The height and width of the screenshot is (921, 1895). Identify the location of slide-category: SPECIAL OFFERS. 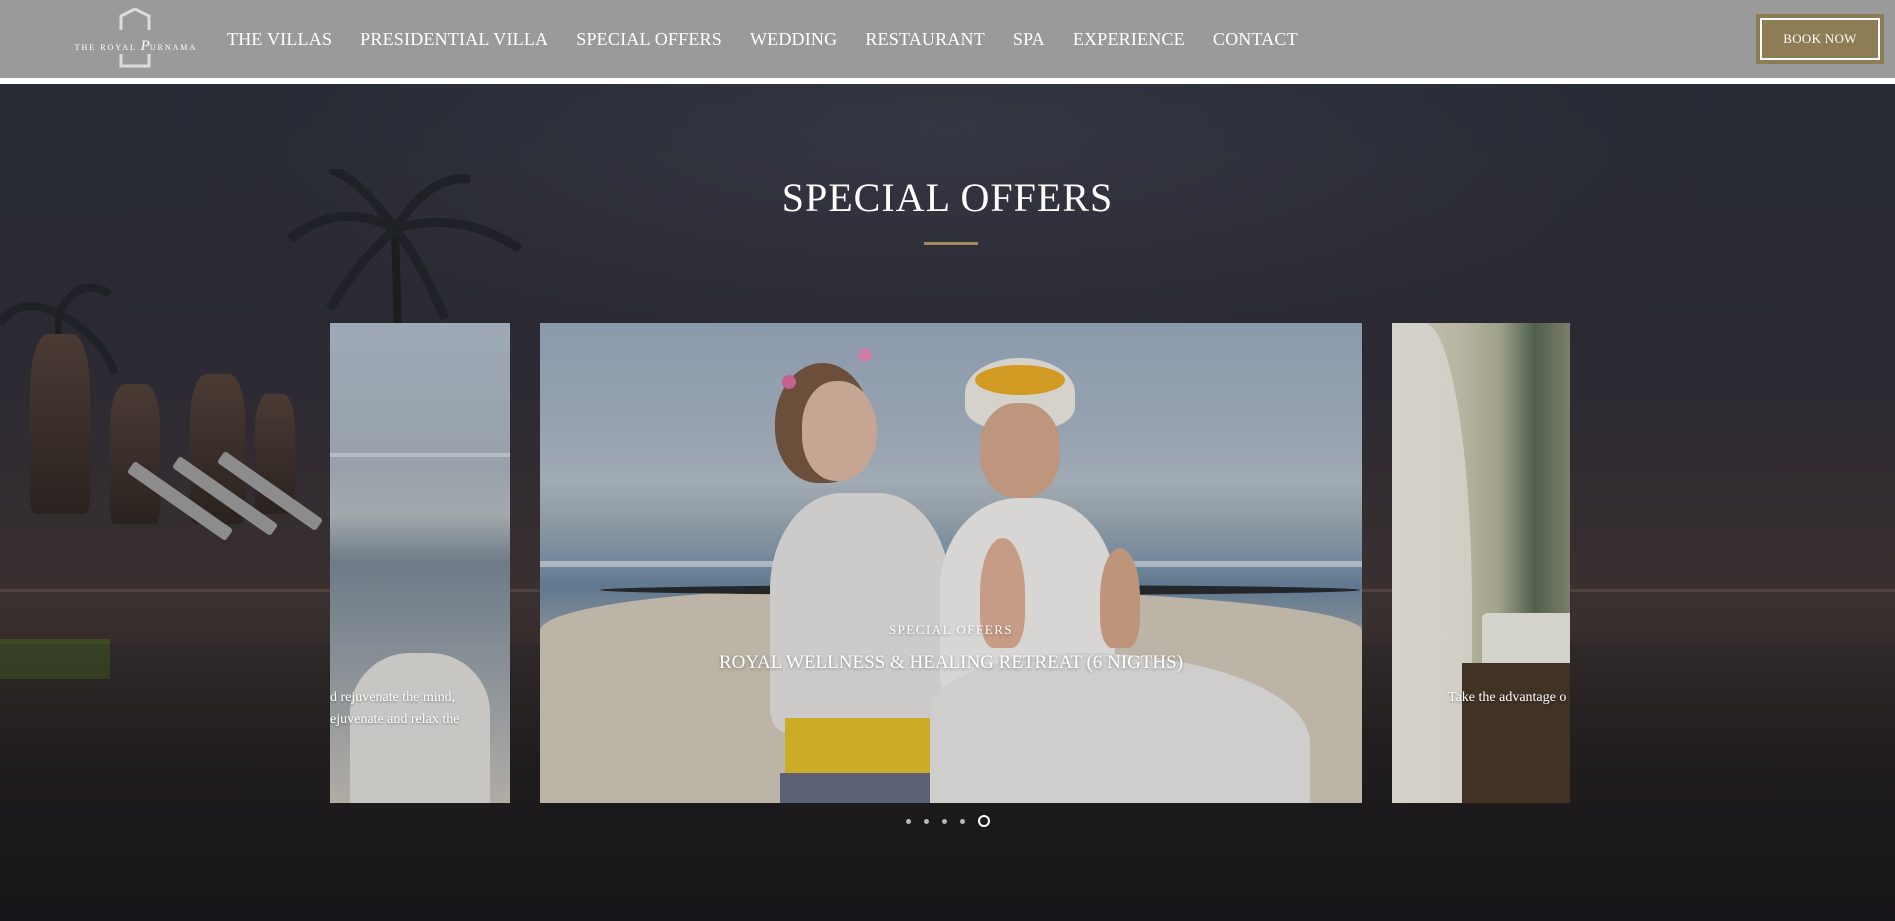
(951, 629).